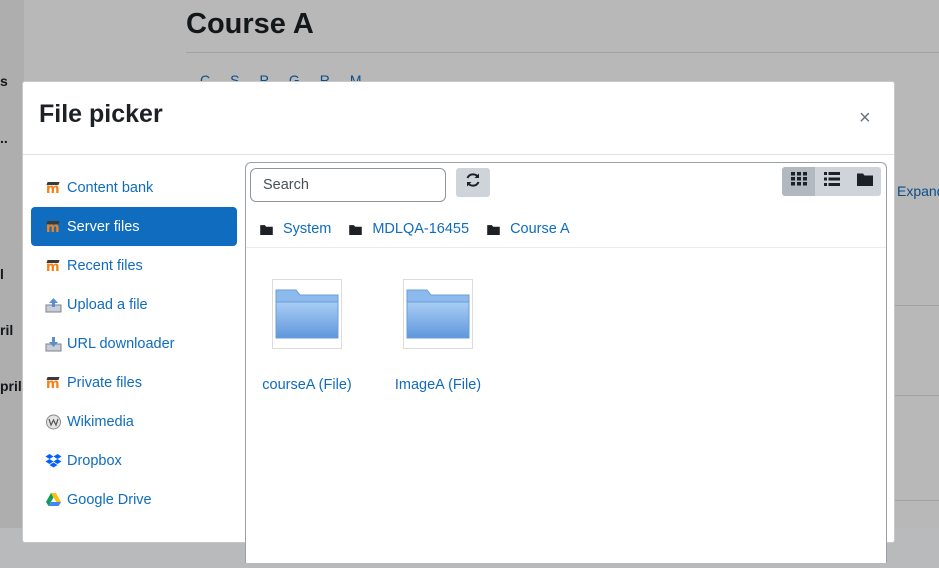 Image resolution: width=939 pixels, height=568 pixels. What do you see at coordinates (307, 229) in the screenshot?
I see `breadcrumb-link: System` at bounding box center [307, 229].